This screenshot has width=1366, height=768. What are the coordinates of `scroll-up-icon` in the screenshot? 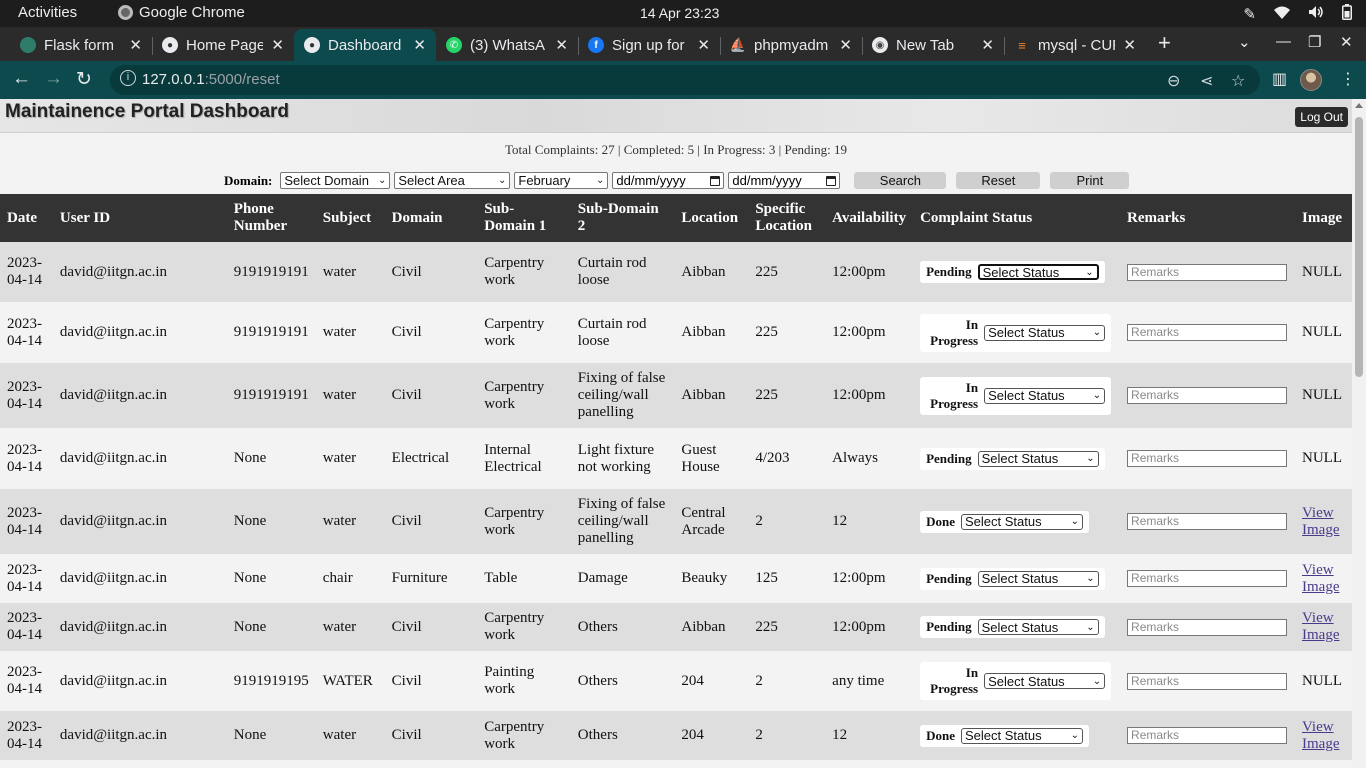 It's located at (1359, 105).